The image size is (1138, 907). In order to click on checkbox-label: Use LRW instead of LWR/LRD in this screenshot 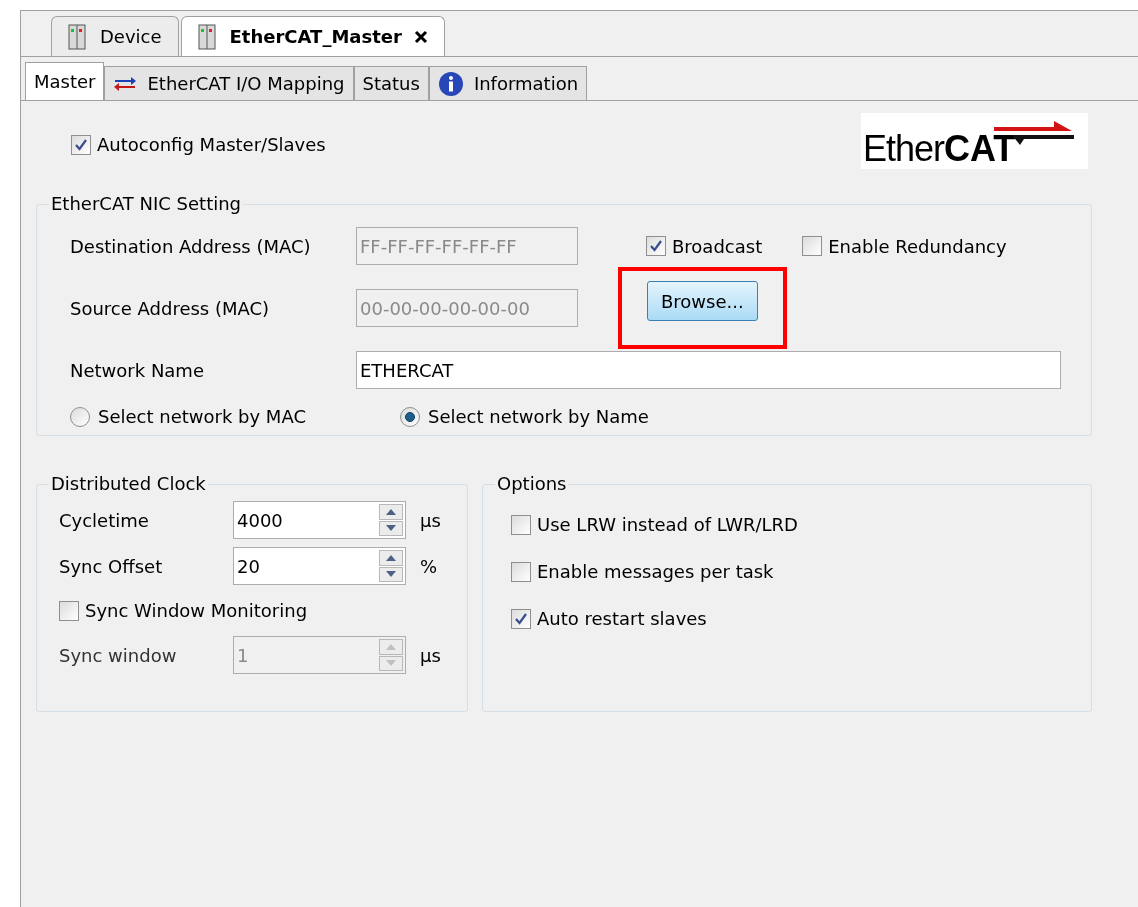, I will do `click(667, 525)`.